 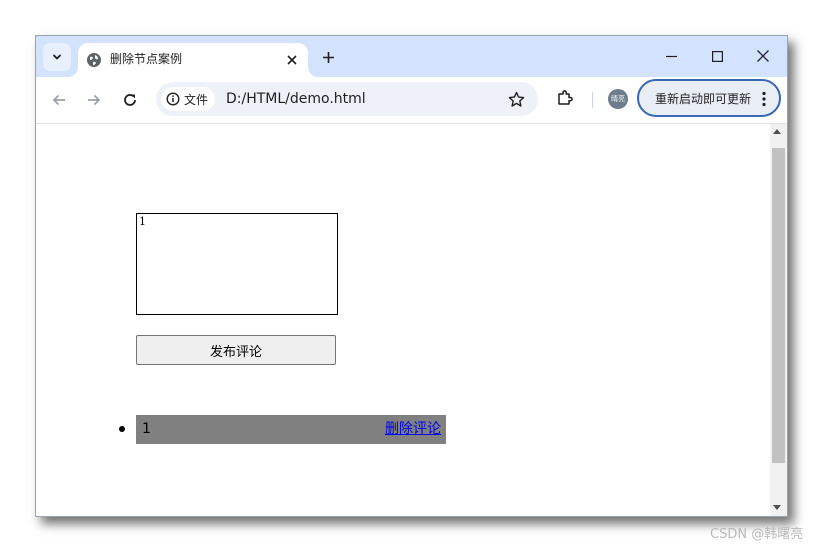 I want to click on reload-button, so click(x=130, y=100).